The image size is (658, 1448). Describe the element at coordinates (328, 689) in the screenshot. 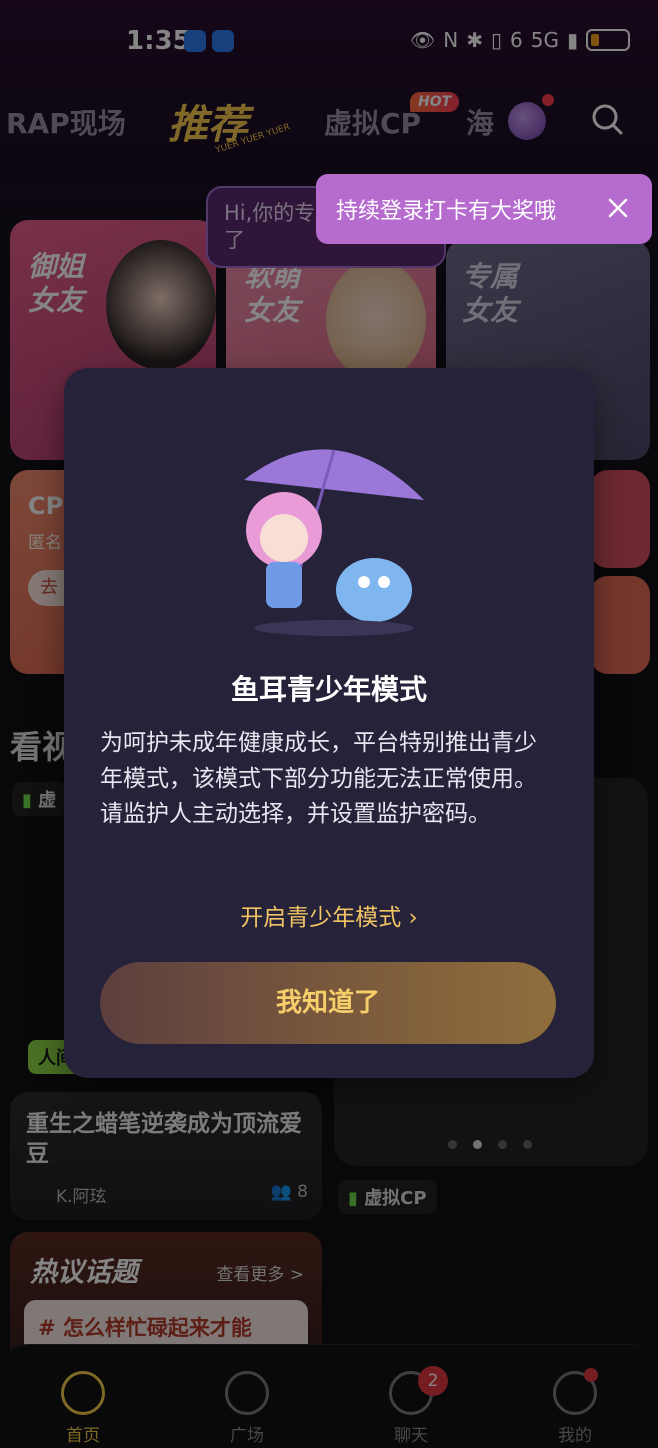

I see `dialog-title: 鱼耳青少年模式` at that location.